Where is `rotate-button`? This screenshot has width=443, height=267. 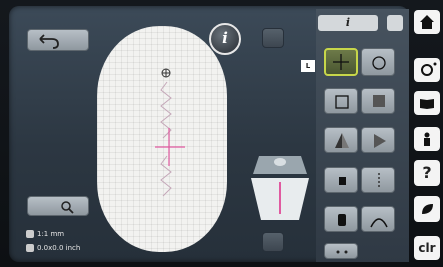 rotate-button is located at coordinates (378, 62).